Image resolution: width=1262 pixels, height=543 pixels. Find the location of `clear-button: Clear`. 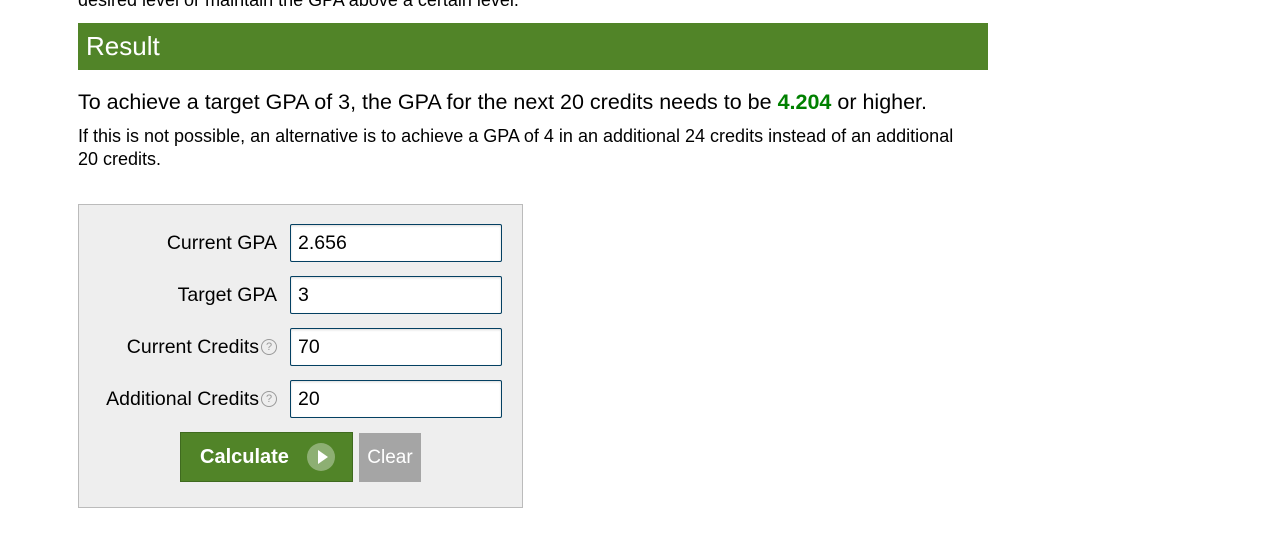

clear-button: Clear is located at coordinates (390, 457).